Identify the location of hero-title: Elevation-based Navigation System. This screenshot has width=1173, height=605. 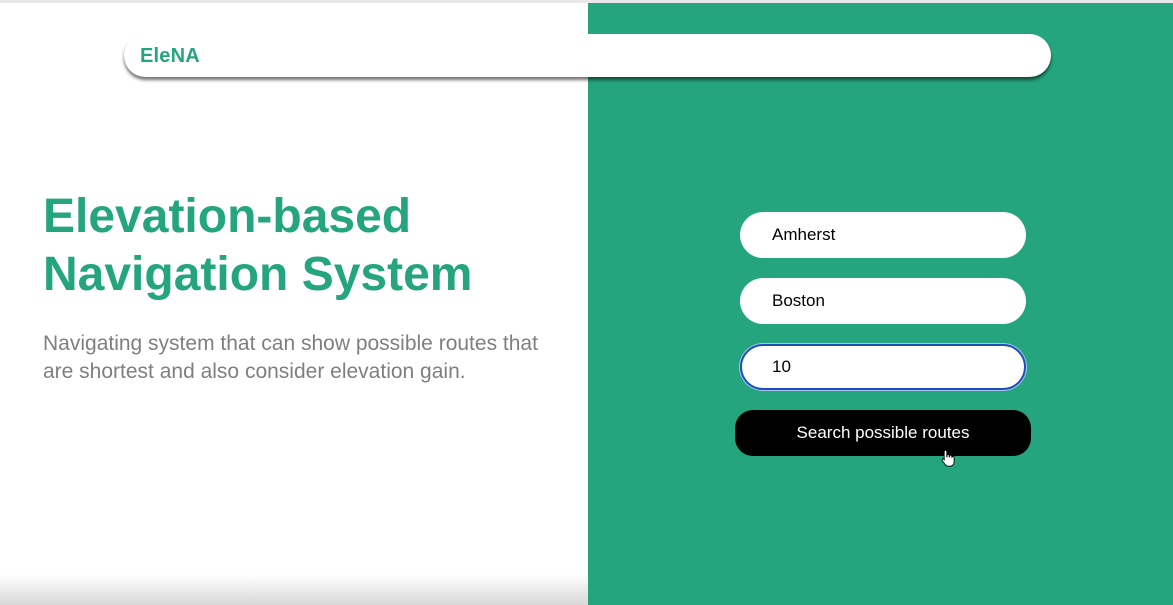
(303, 246).